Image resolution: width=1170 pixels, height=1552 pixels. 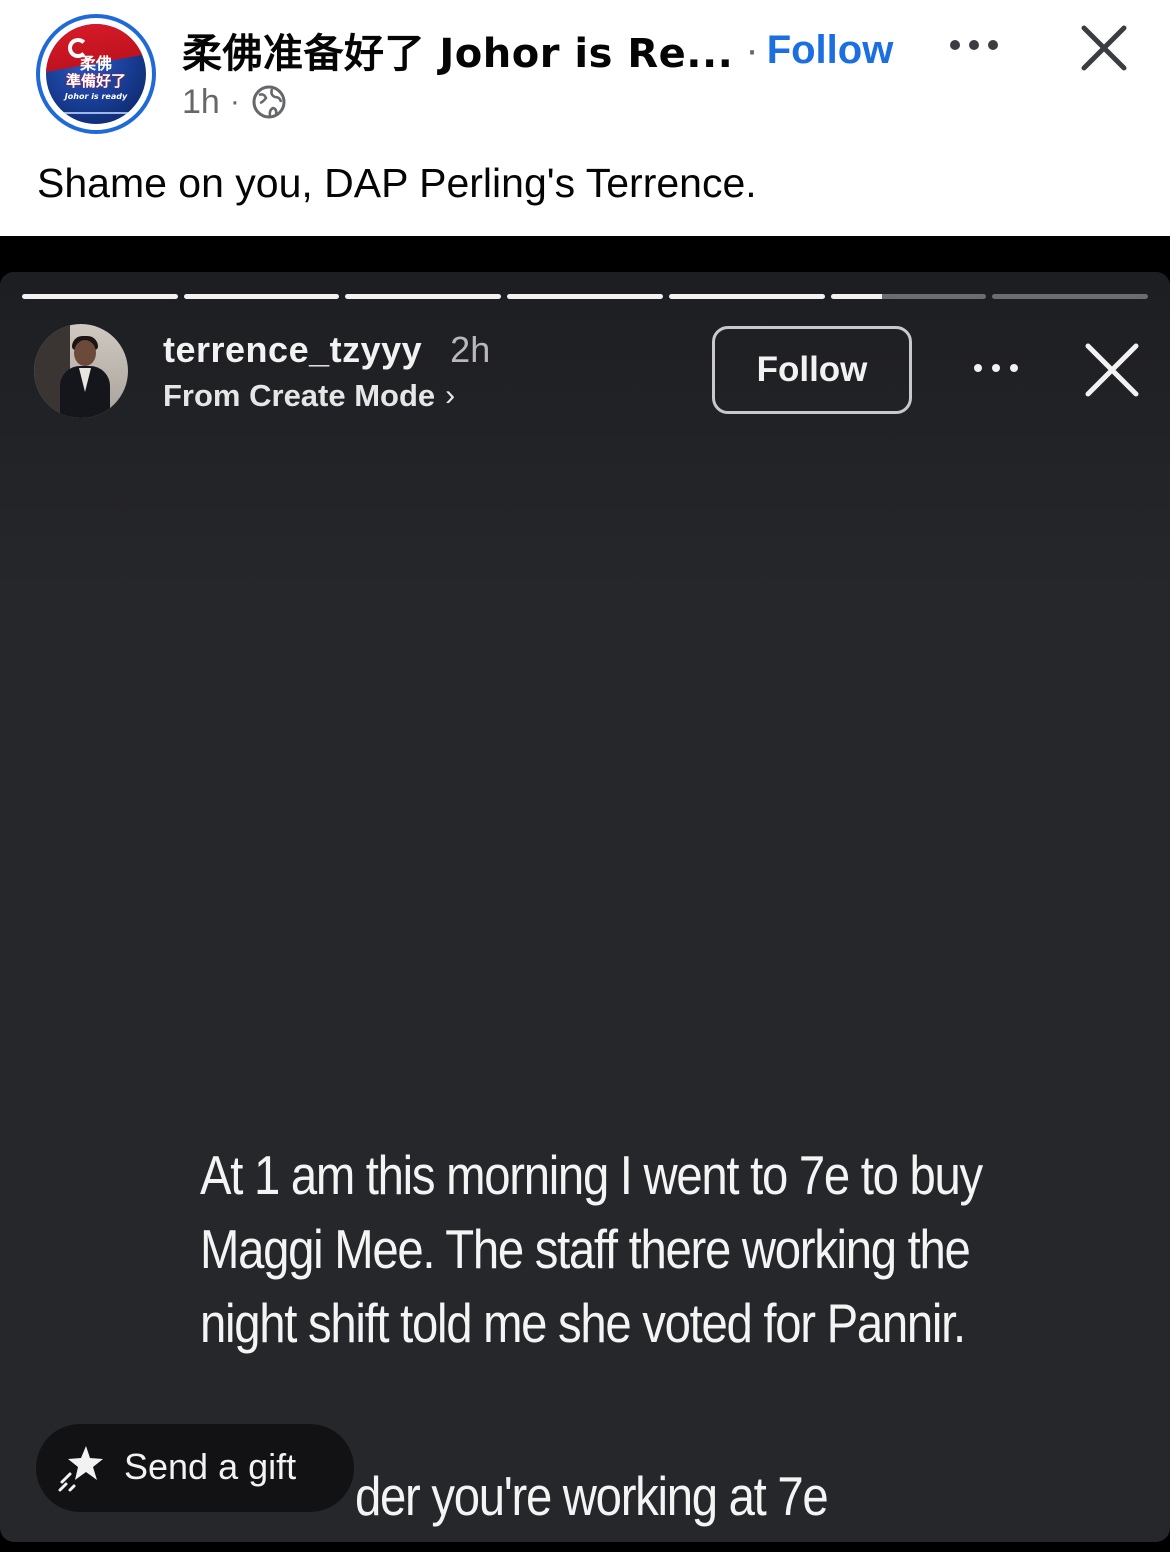 What do you see at coordinates (292, 350) in the screenshot?
I see `story-username: terrence_tzyyy` at bounding box center [292, 350].